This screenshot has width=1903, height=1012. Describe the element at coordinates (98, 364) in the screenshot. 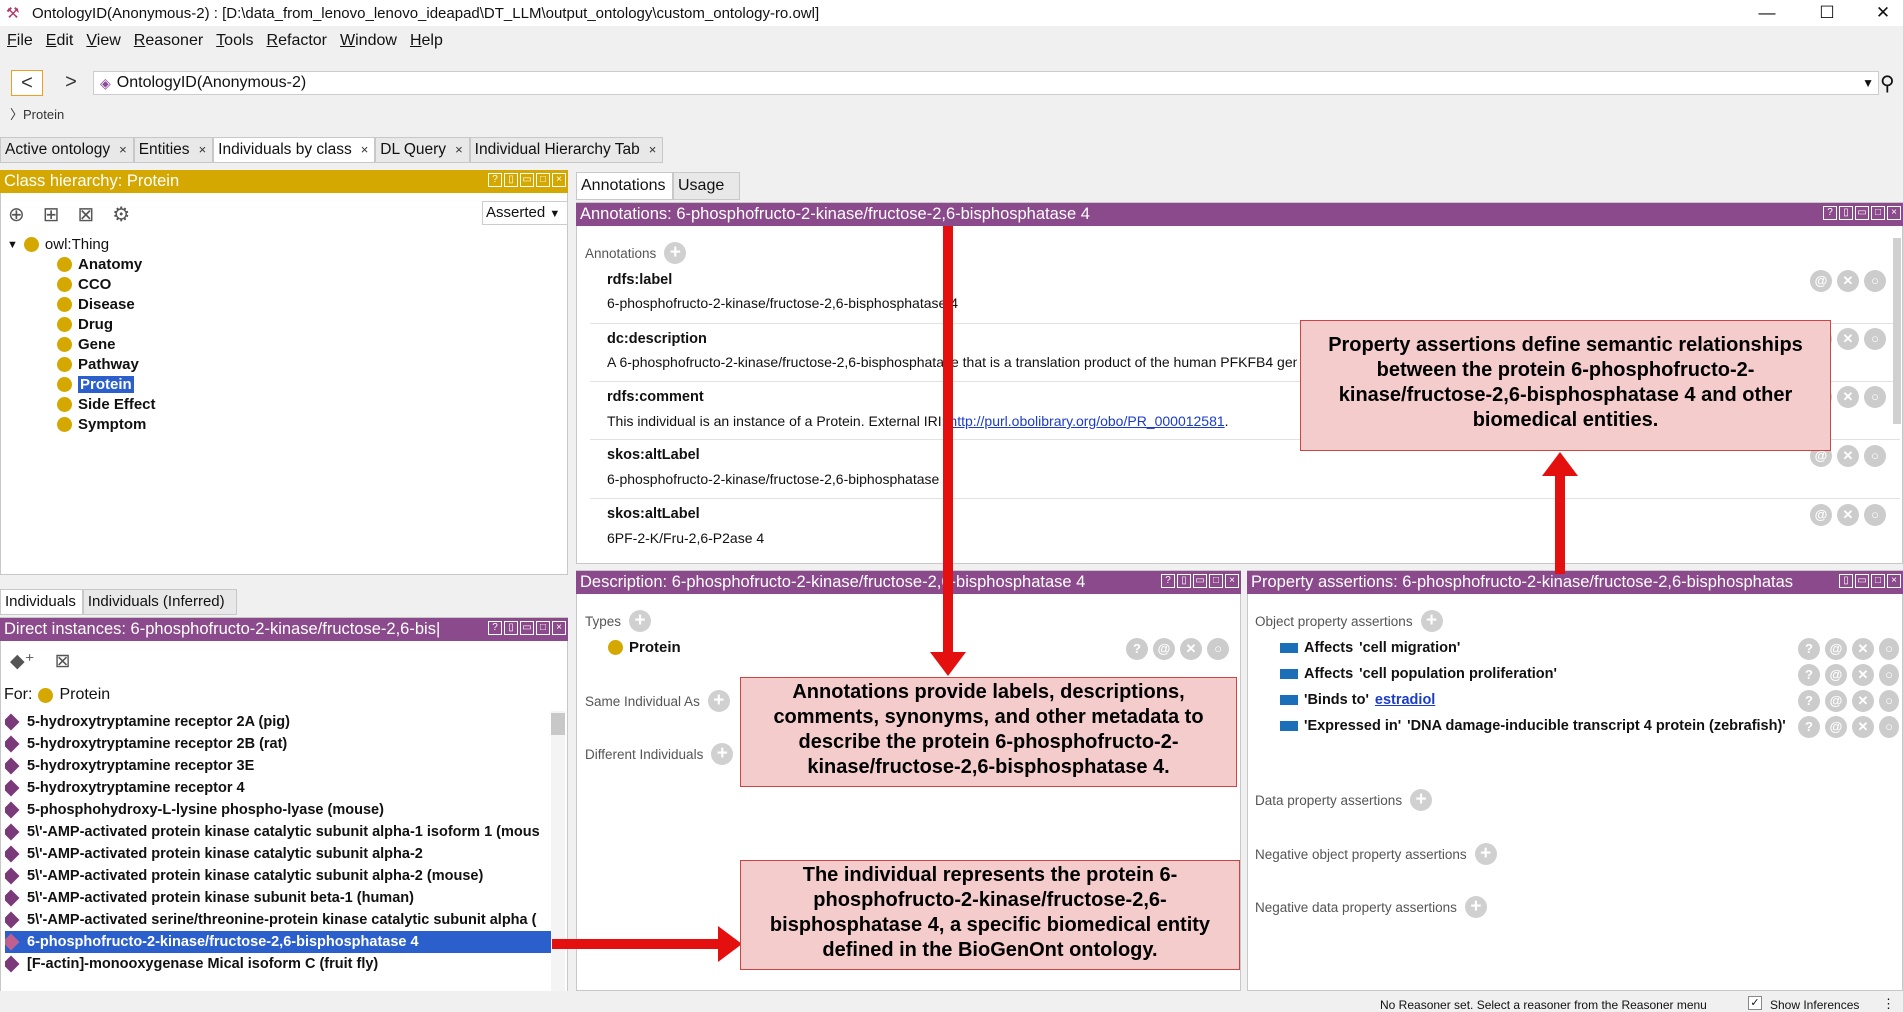

I see `tree-item-pathway: Pathway` at that location.